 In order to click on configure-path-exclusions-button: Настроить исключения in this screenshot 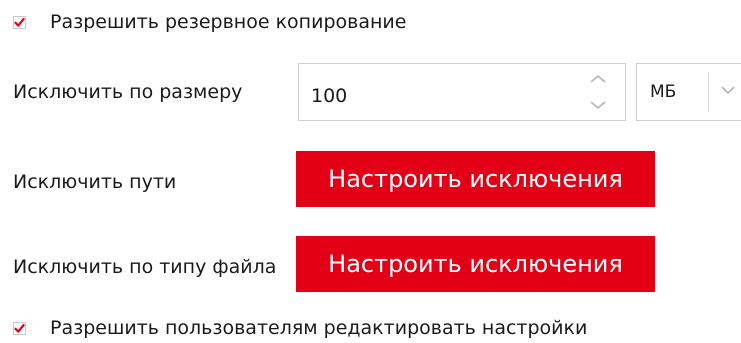, I will do `click(475, 179)`.